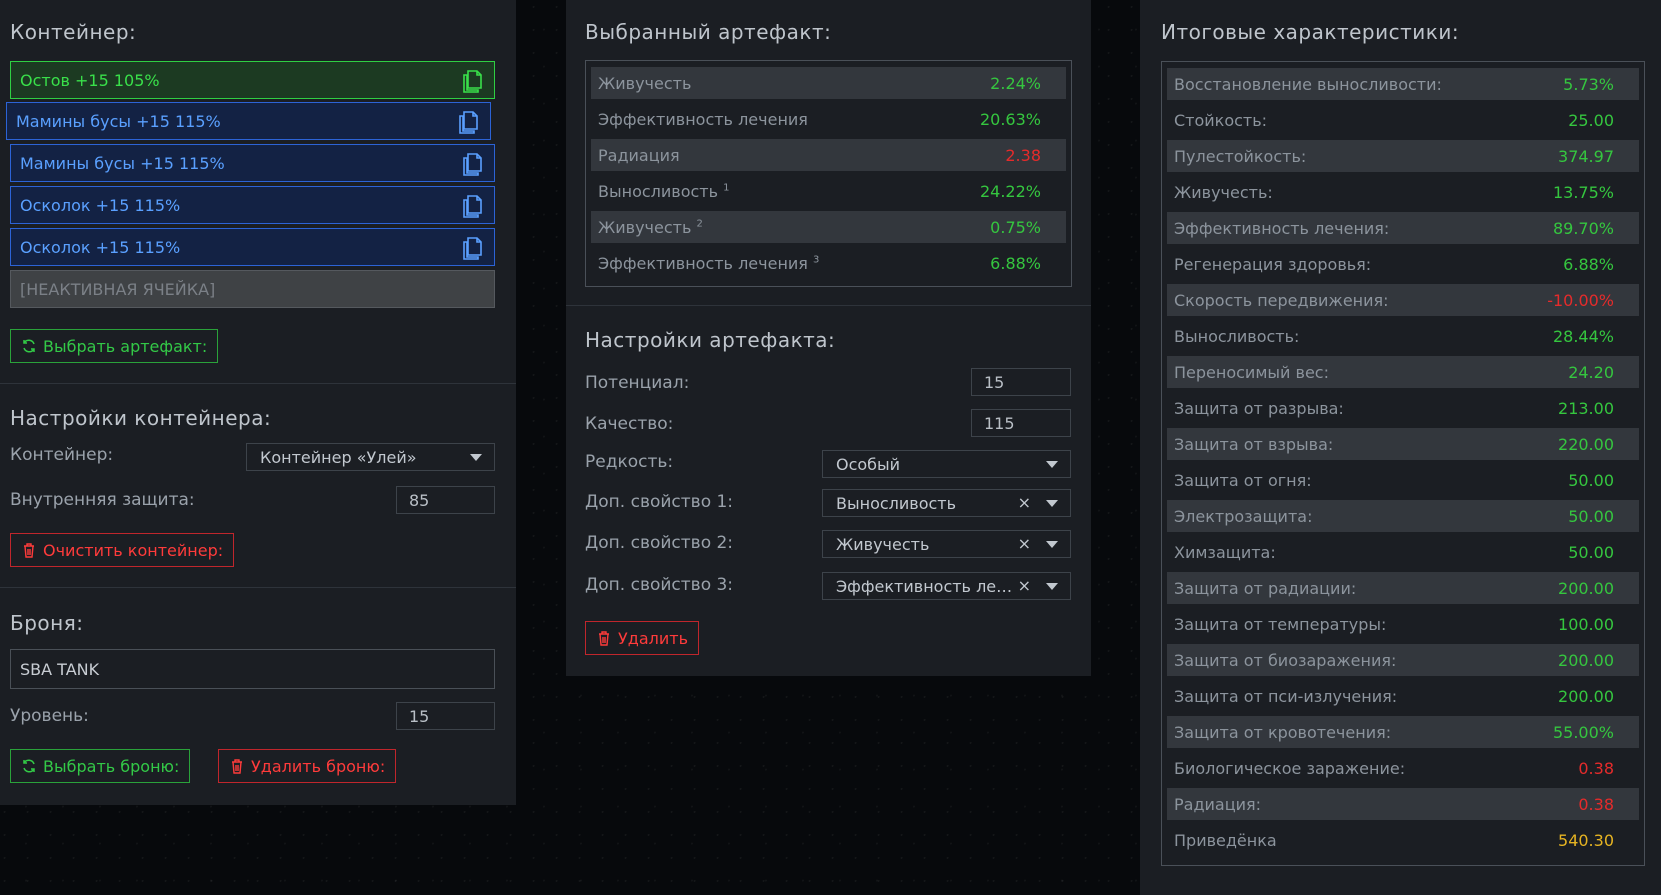  What do you see at coordinates (639, 155) in the screenshot?
I see `stat-name: Радиация` at bounding box center [639, 155].